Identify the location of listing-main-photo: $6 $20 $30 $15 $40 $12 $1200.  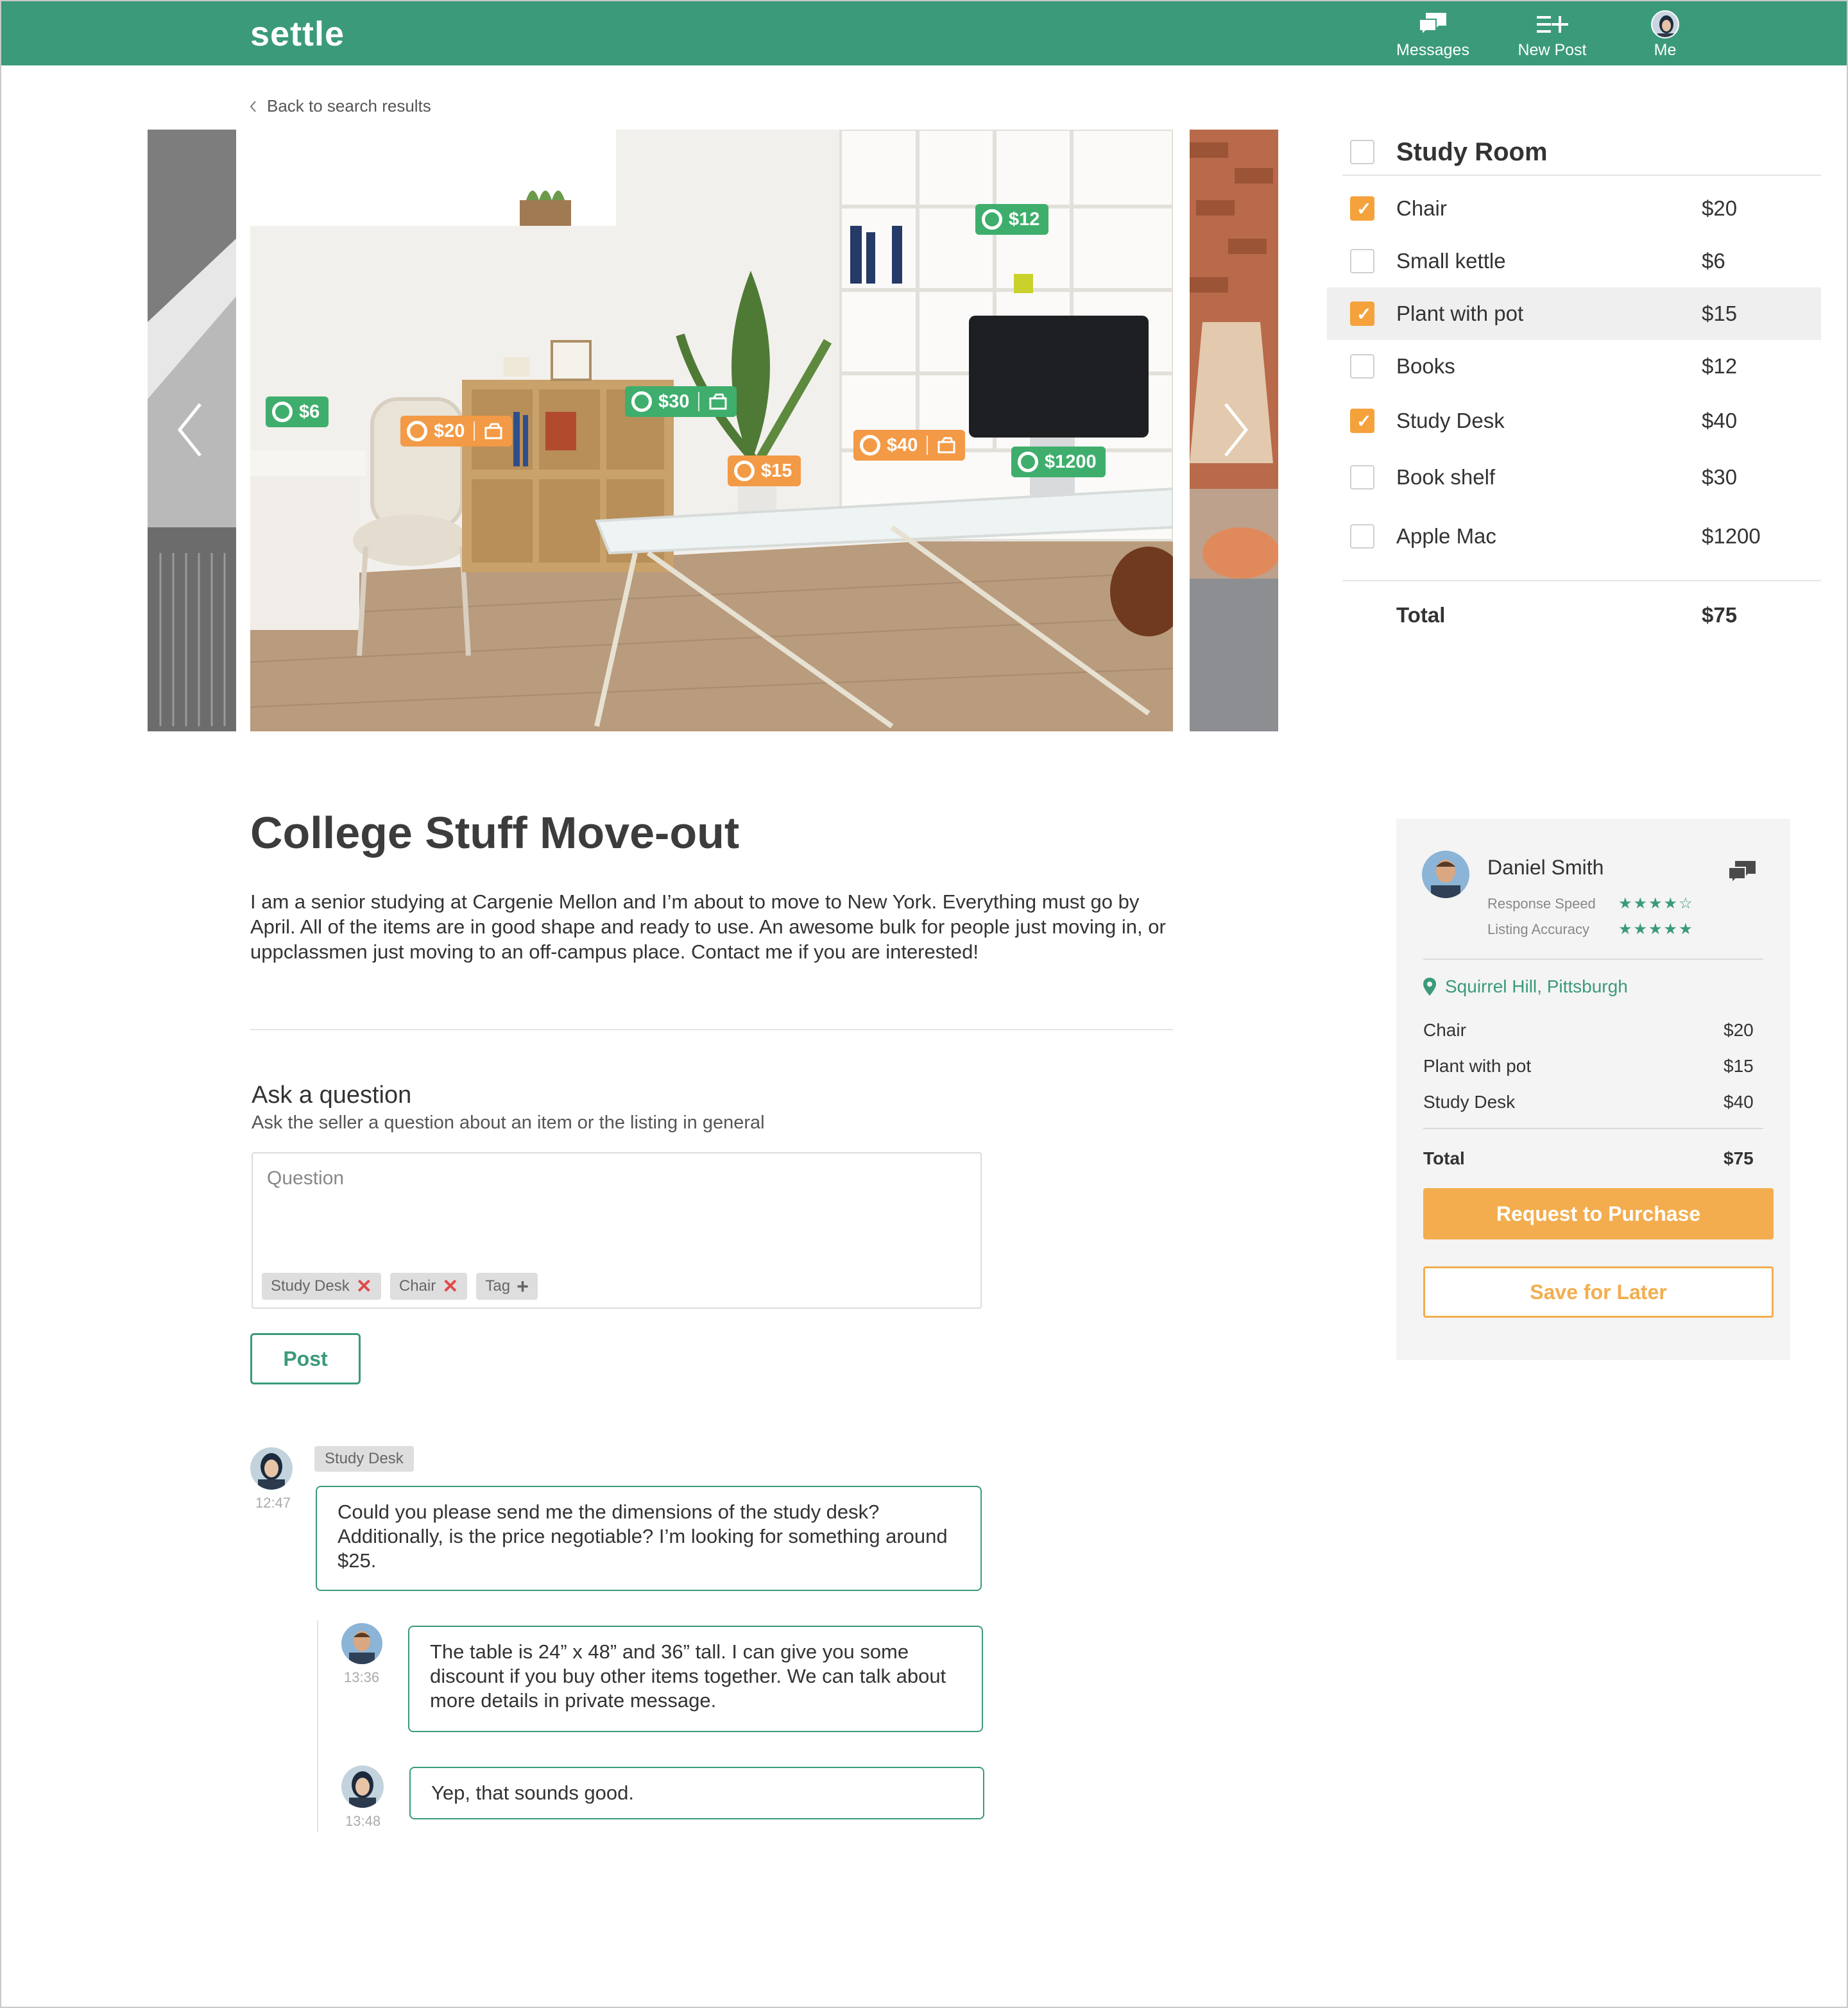
(712, 430).